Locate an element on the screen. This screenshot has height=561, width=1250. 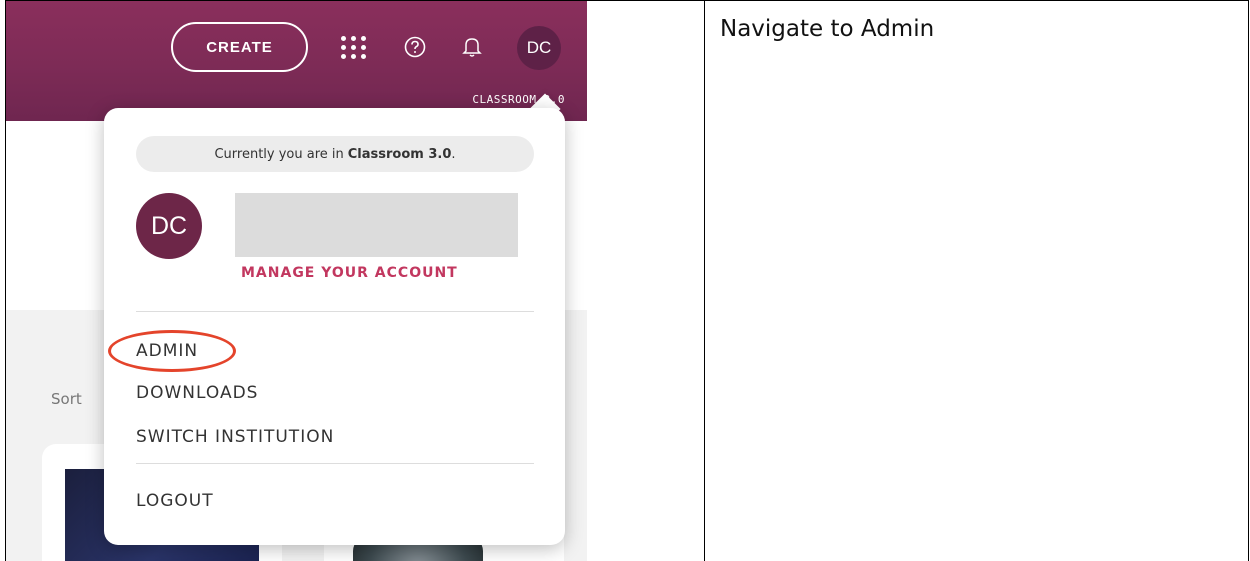
bell-icon is located at coordinates (472, 47).